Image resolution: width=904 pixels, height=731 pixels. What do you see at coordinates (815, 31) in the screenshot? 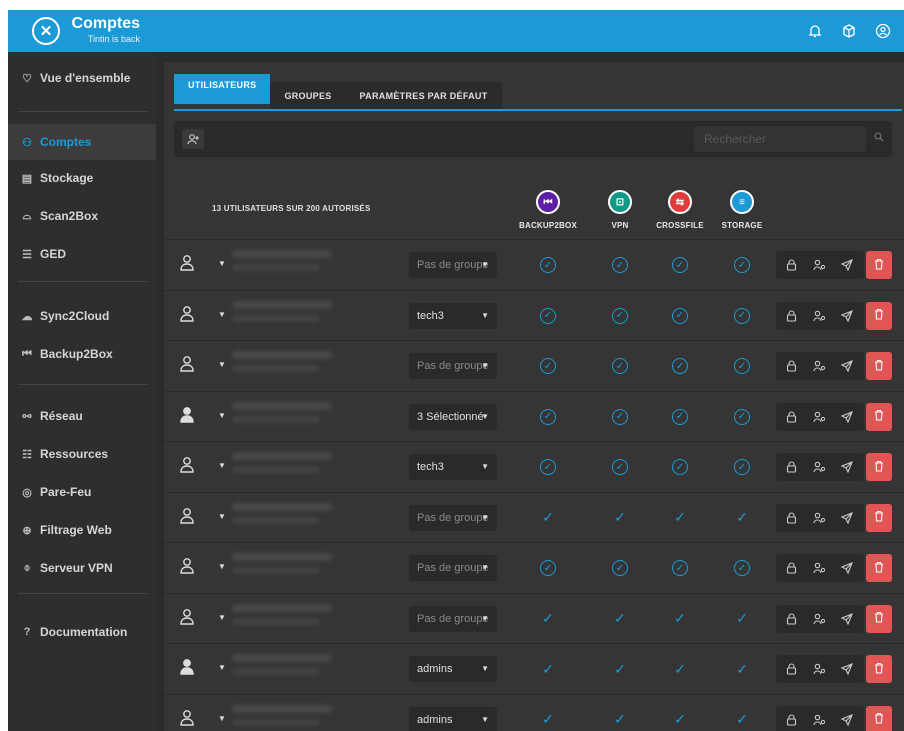
I see `bell-icon` at bounding box center [815, 31].